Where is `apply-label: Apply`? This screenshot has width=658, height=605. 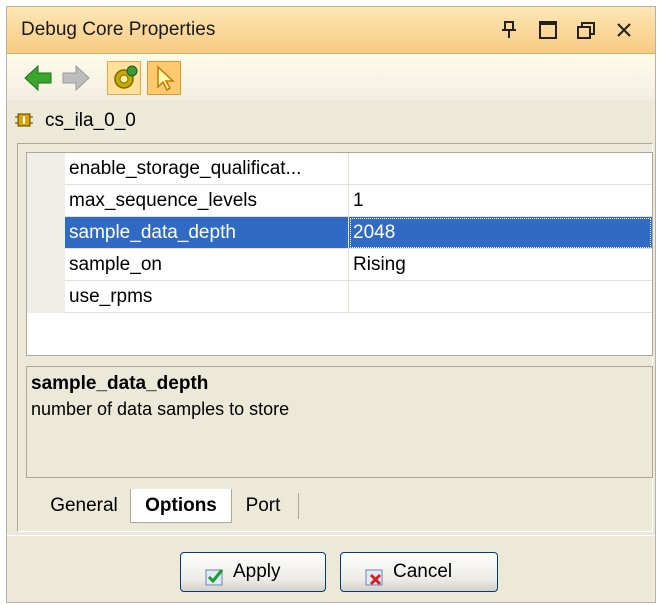 apply-label: Apply is located at coordinates (257, 571).